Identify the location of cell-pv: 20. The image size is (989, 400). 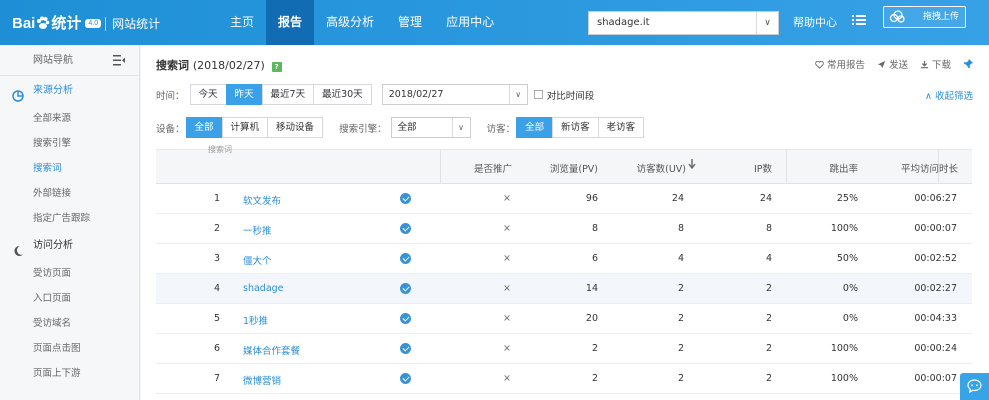
(591, 318).